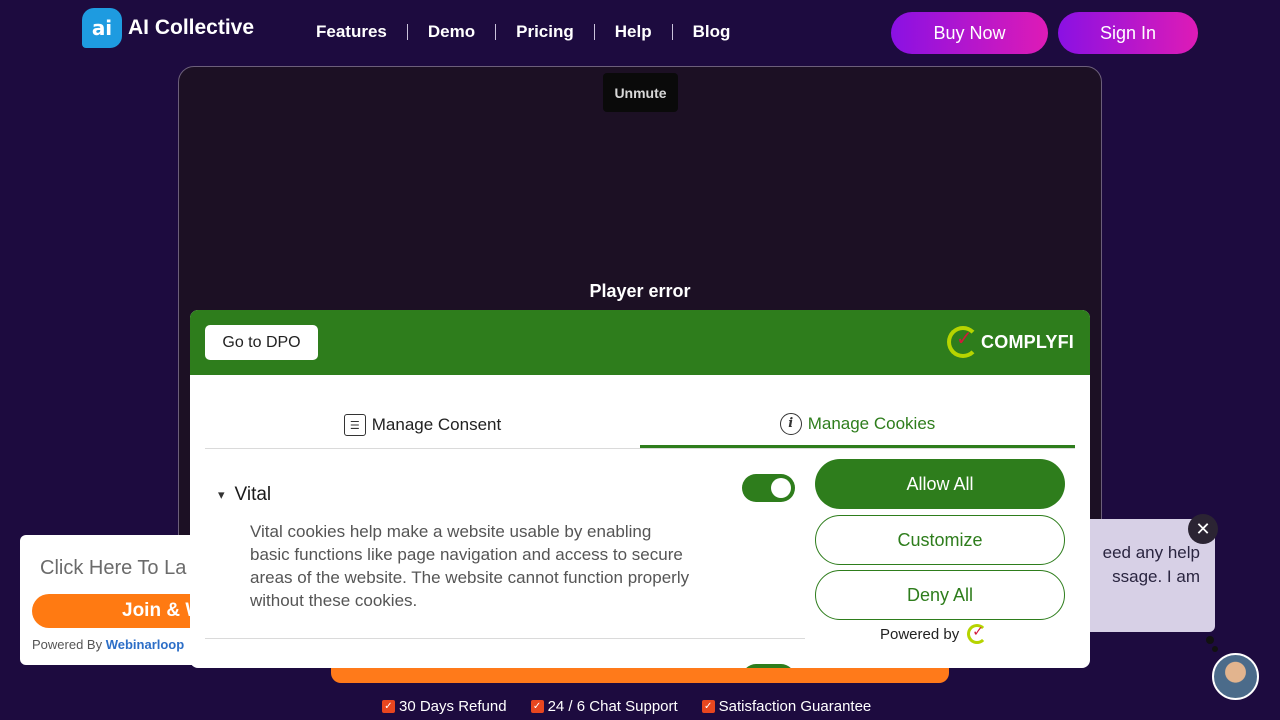 The height and width of the screenshot is (720, 1280). Describe the element at coordinates (1203, 529) in the screenshot. I see `close-icon: ✕` at that location.